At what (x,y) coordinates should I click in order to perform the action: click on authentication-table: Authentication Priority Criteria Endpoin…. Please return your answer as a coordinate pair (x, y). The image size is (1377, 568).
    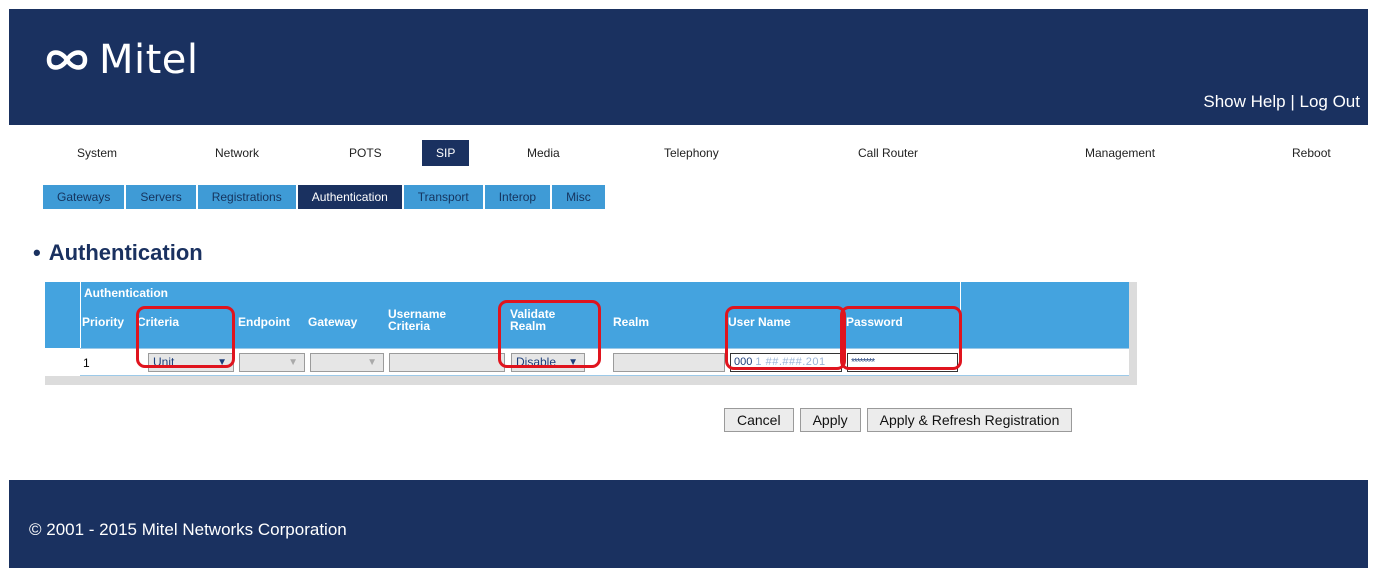
    Looking at the image, I should click on (591, 333).